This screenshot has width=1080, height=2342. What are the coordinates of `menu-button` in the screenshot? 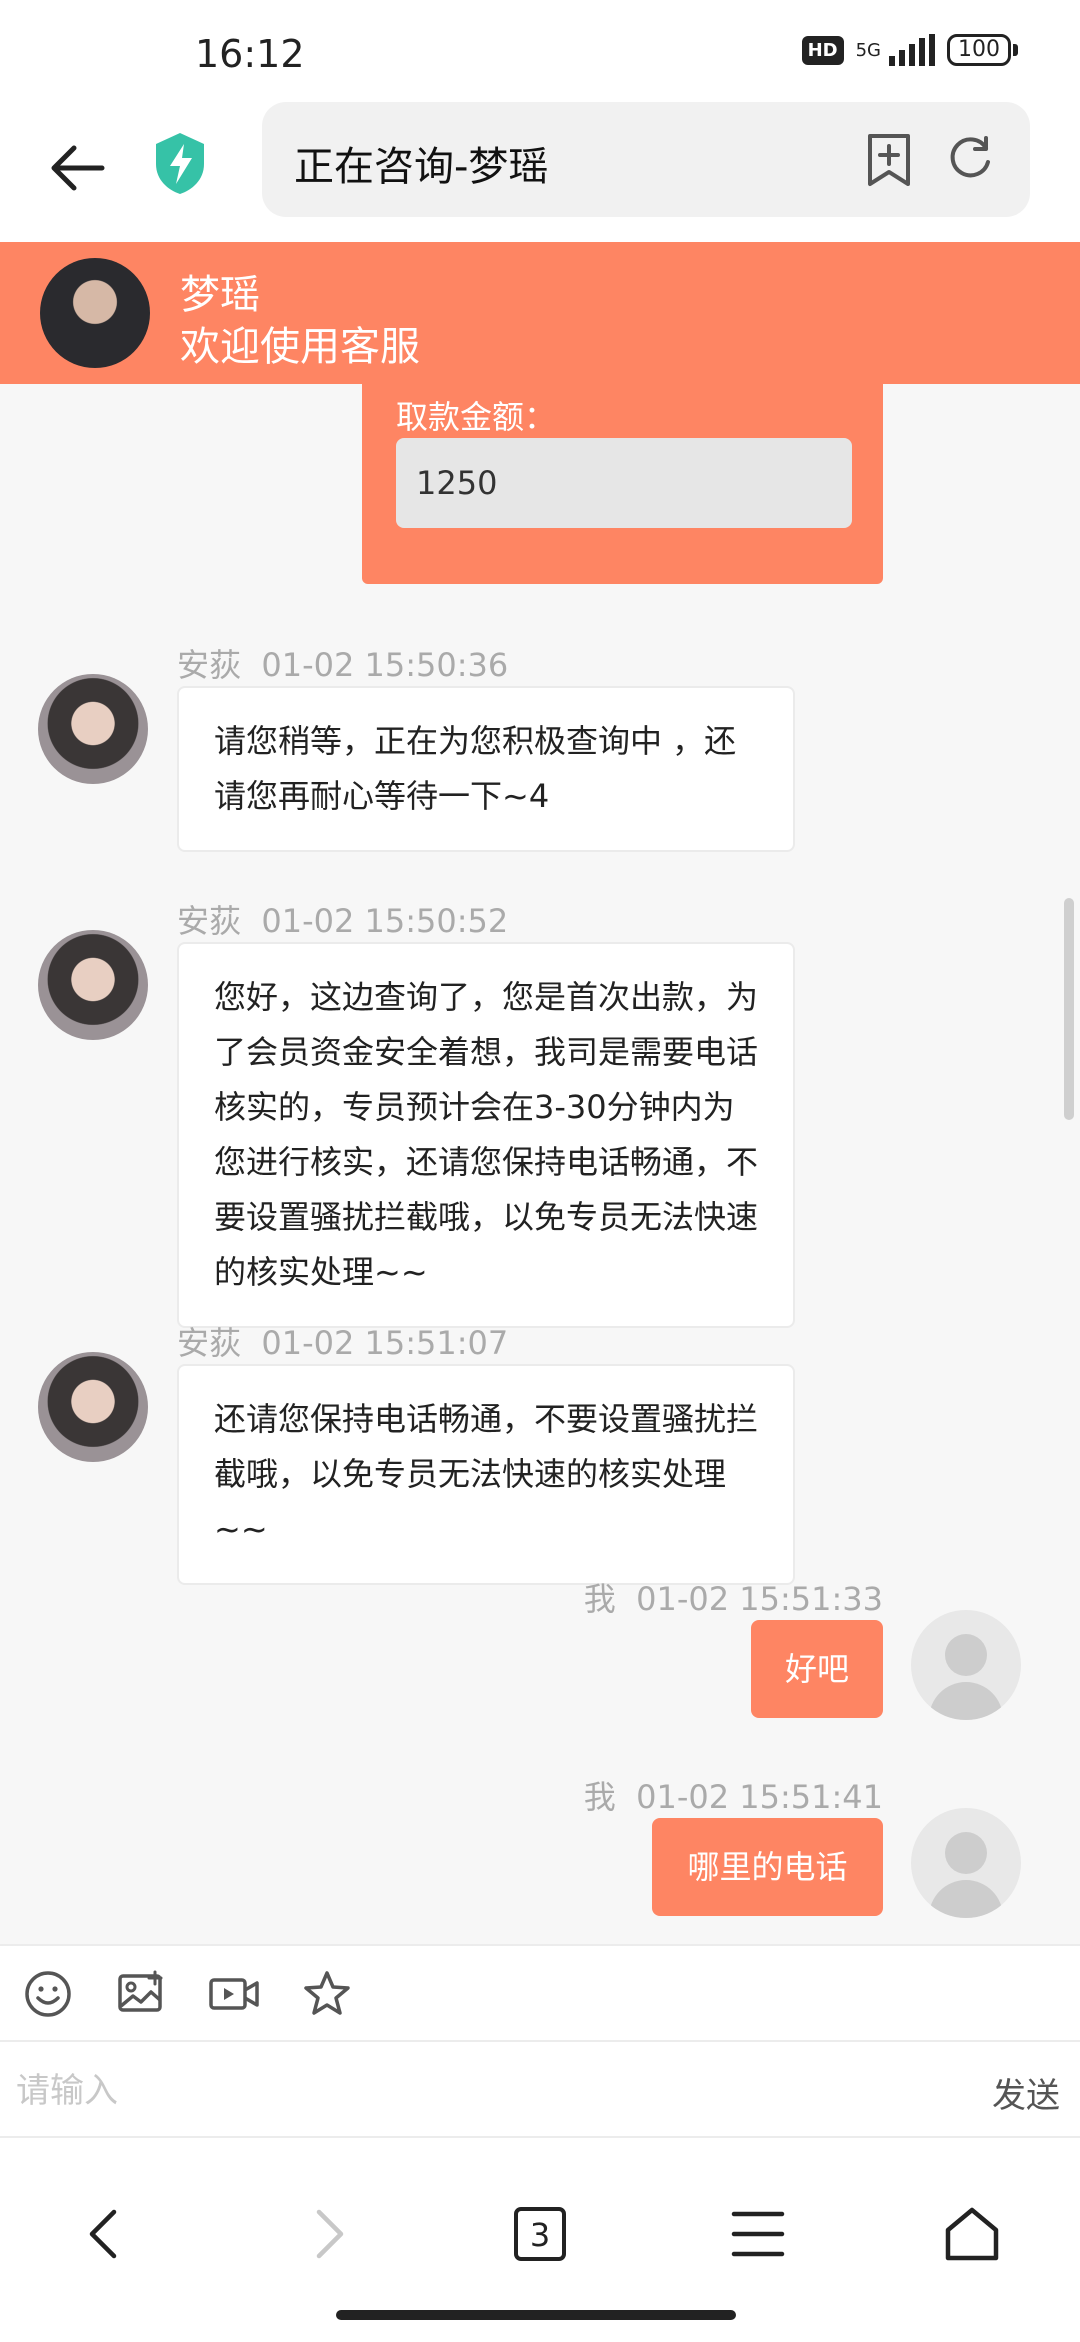 It's located at (758, 2234).